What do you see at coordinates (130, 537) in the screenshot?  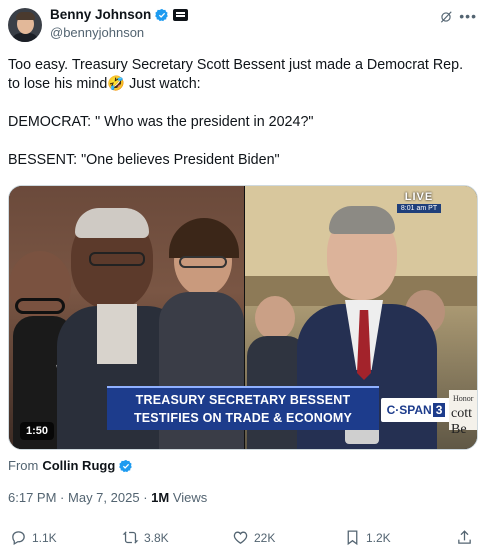 I see `repost-icon` at bounding box center [130, 537].